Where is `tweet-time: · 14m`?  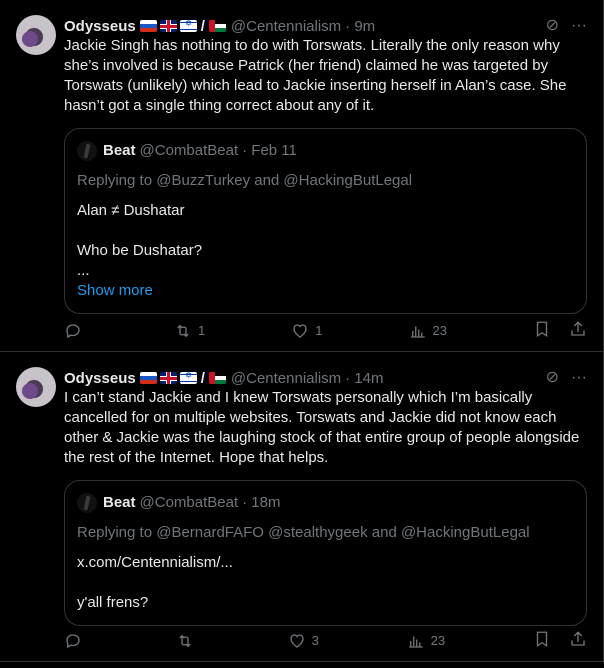
tweet-time: · 14m is located at coordinates (364, 378).